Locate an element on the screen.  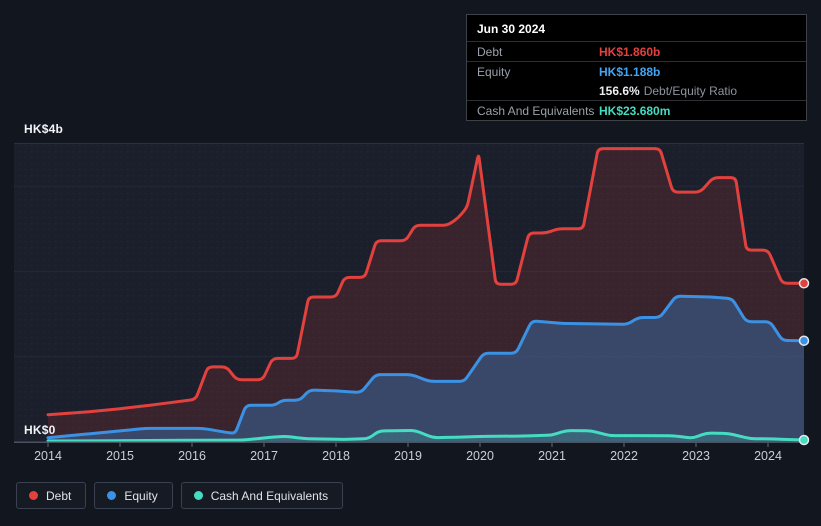
chart-legend: Debt Equity Cash And Equivalents is located at coordinates (180, 495).